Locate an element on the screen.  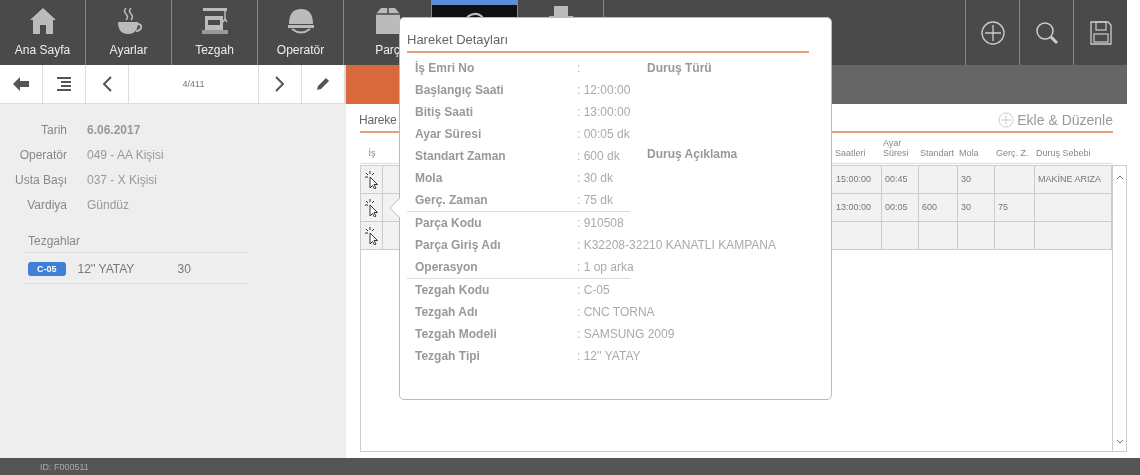
field-label: Usta Başı is located at coordinates (40, 180).